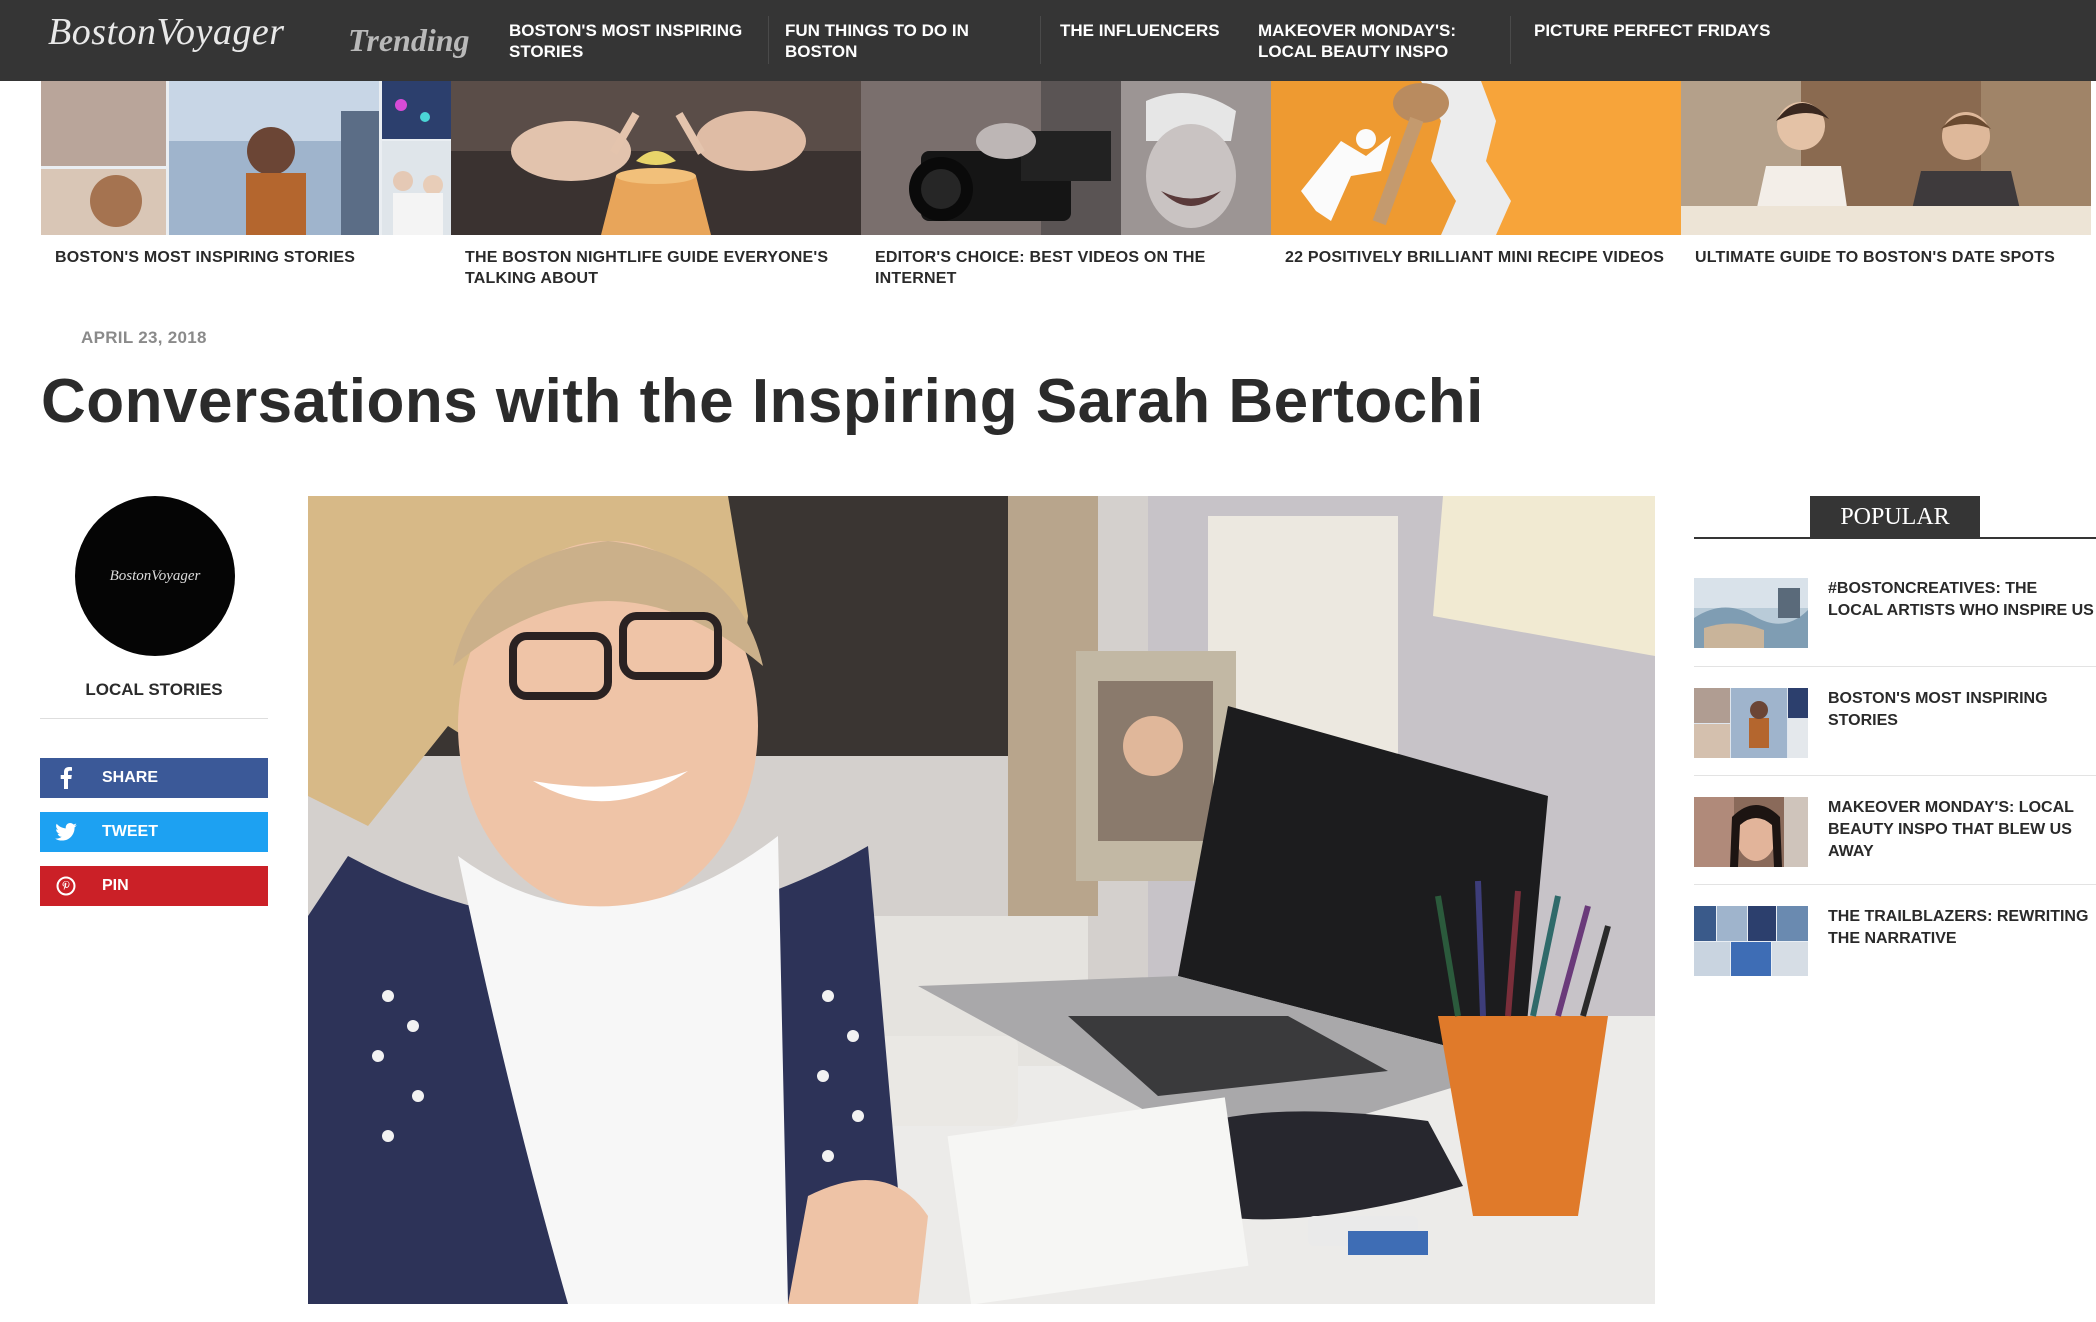 This screenshot has width=2096, height=1322. What do you see at coordinates (66, 832) in the screenshot?
I see `twitter-icon` at bounding box center [66, 832].